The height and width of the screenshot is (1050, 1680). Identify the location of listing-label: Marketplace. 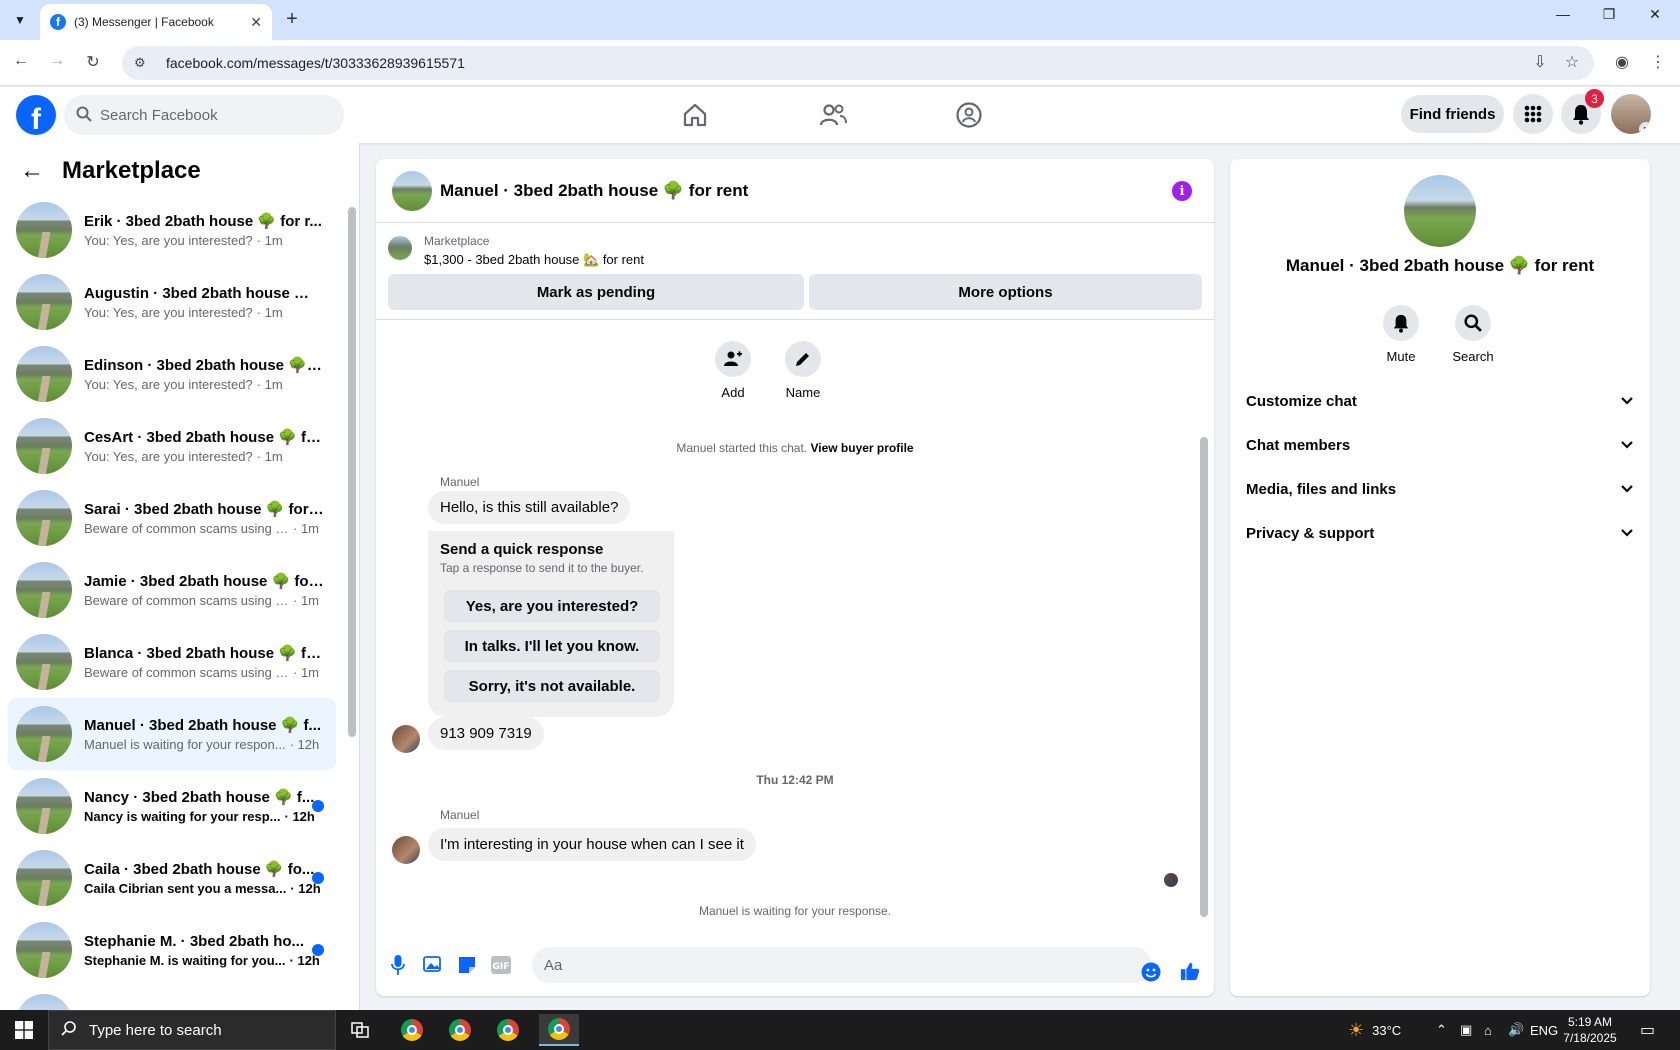
(457, 241).